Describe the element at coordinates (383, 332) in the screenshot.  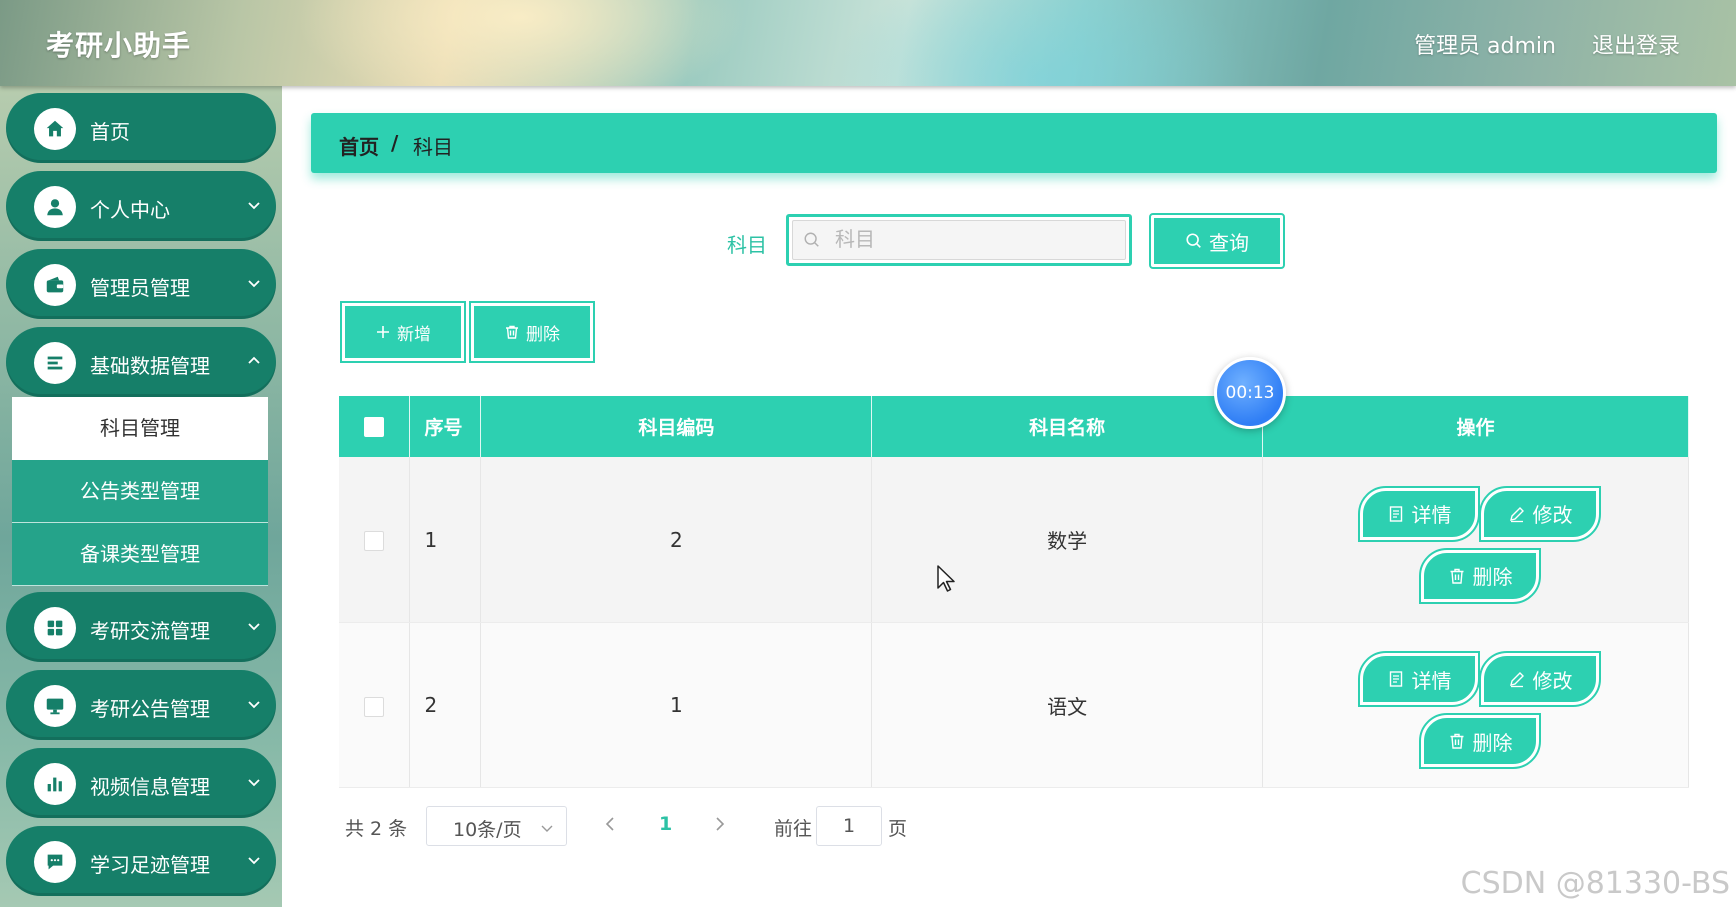
I see `plus-icon` at that location.